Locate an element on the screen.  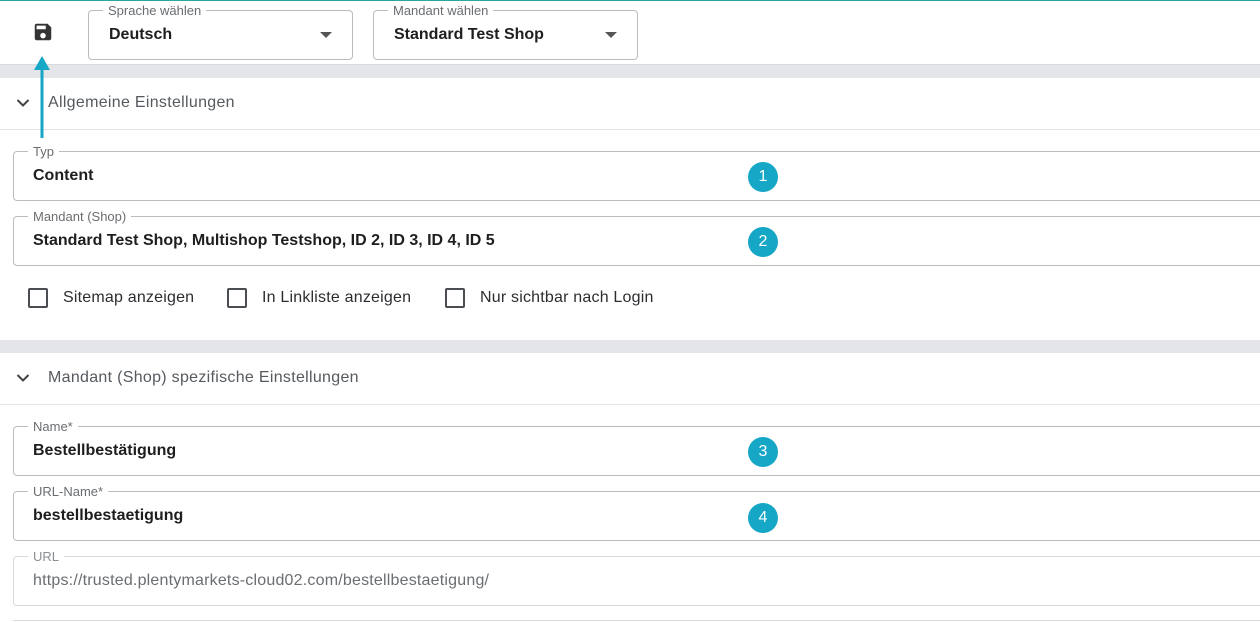
callout-arrow-icon is located at coordinates (42, 97).